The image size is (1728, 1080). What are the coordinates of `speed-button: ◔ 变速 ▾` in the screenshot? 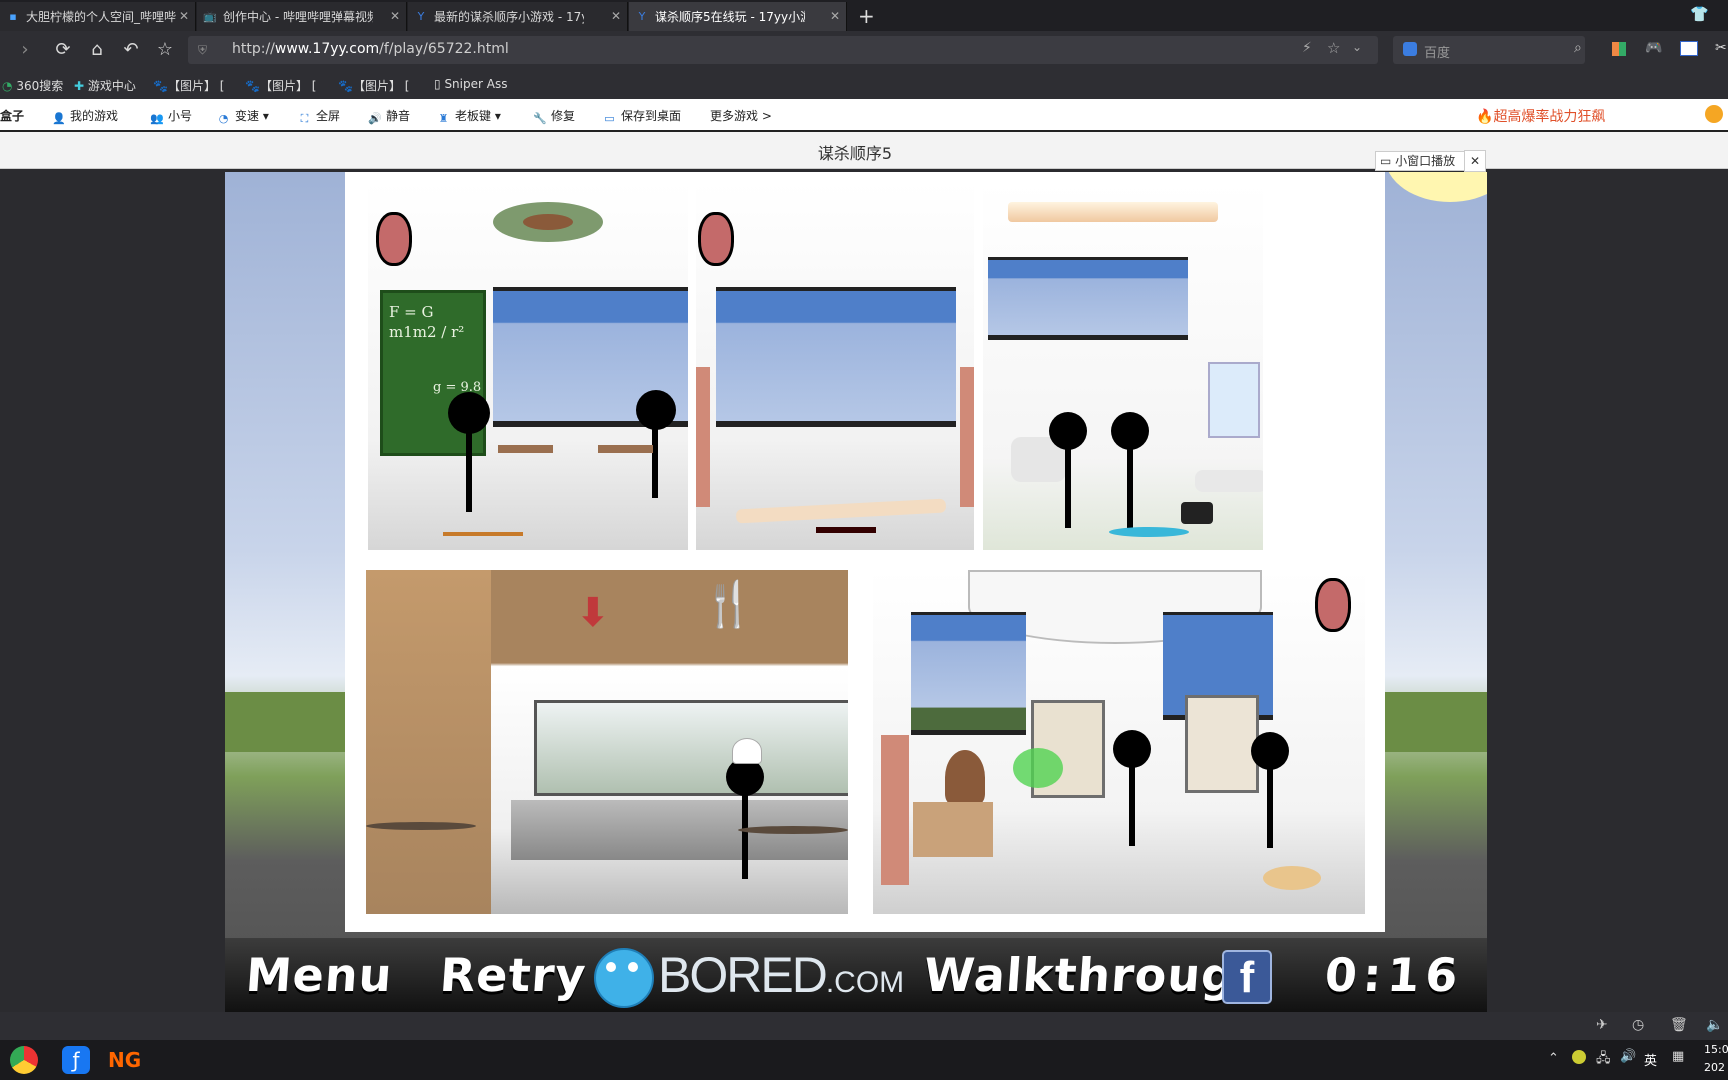 It's located at (243, 116).